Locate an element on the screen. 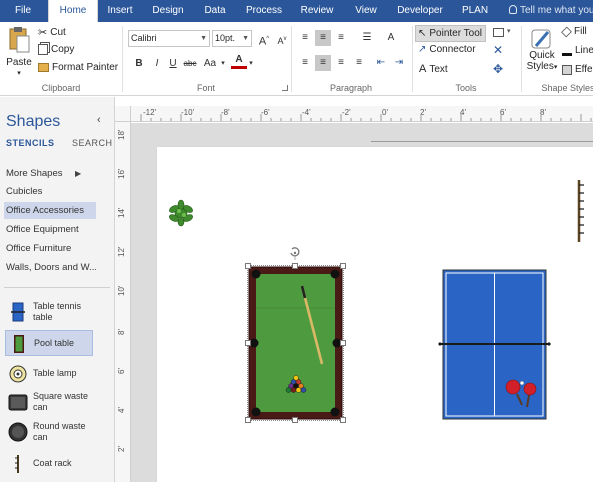 Image resolution: width=593 pixels, height=482 pixels. stencil-office-furniture: Office Furniture is located at coordinates (50, 248).